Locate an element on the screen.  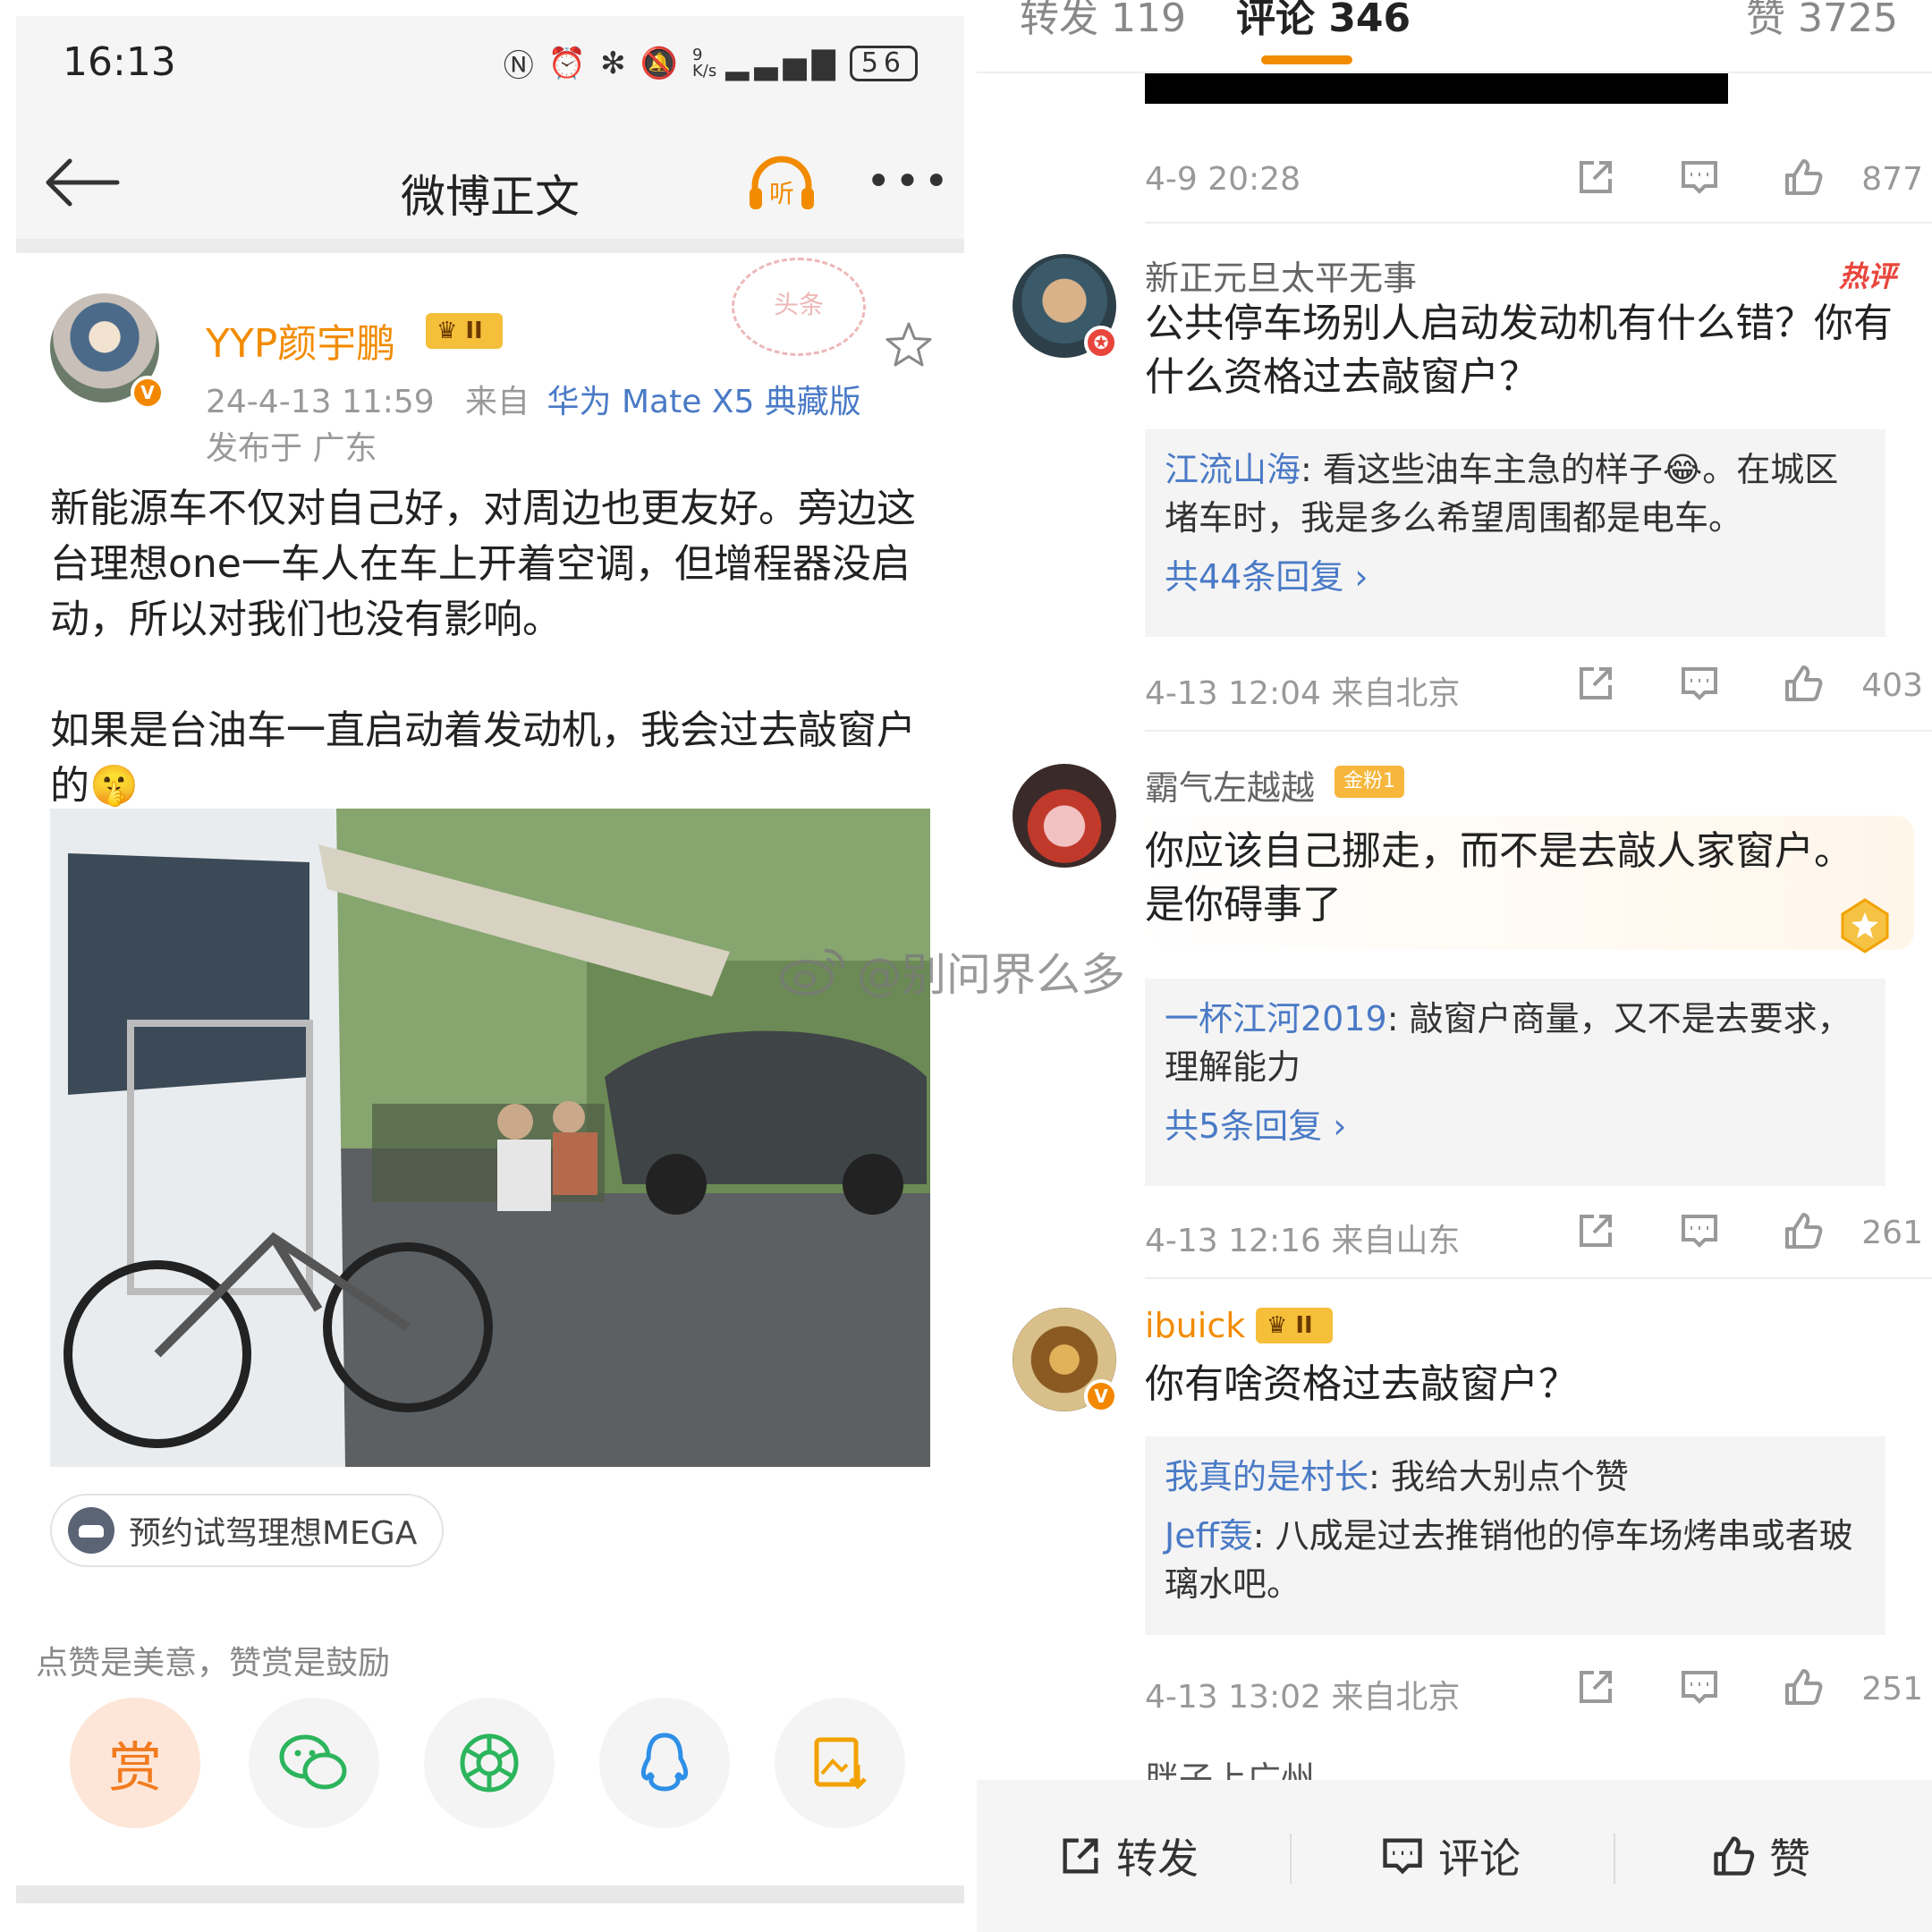
commenter-name: 霸气左越越 is located at coordinates (1230, 784).